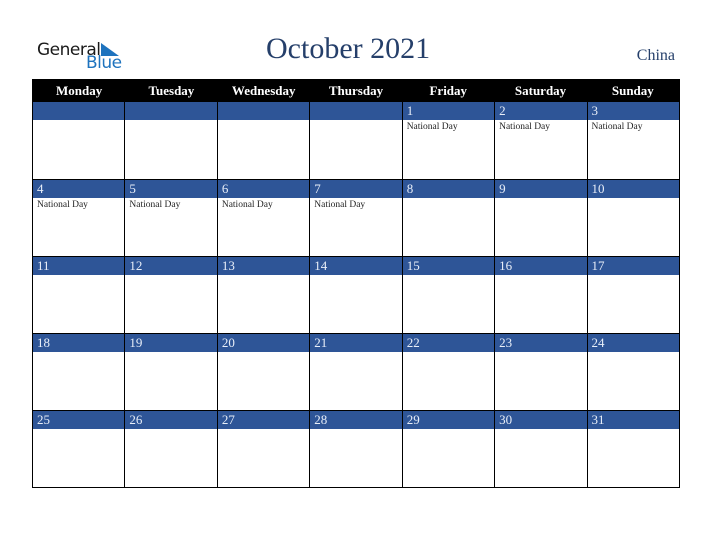  Describe the element at coordinates (541, 189) in the screenshot. I see `date-number: 9` at that location.